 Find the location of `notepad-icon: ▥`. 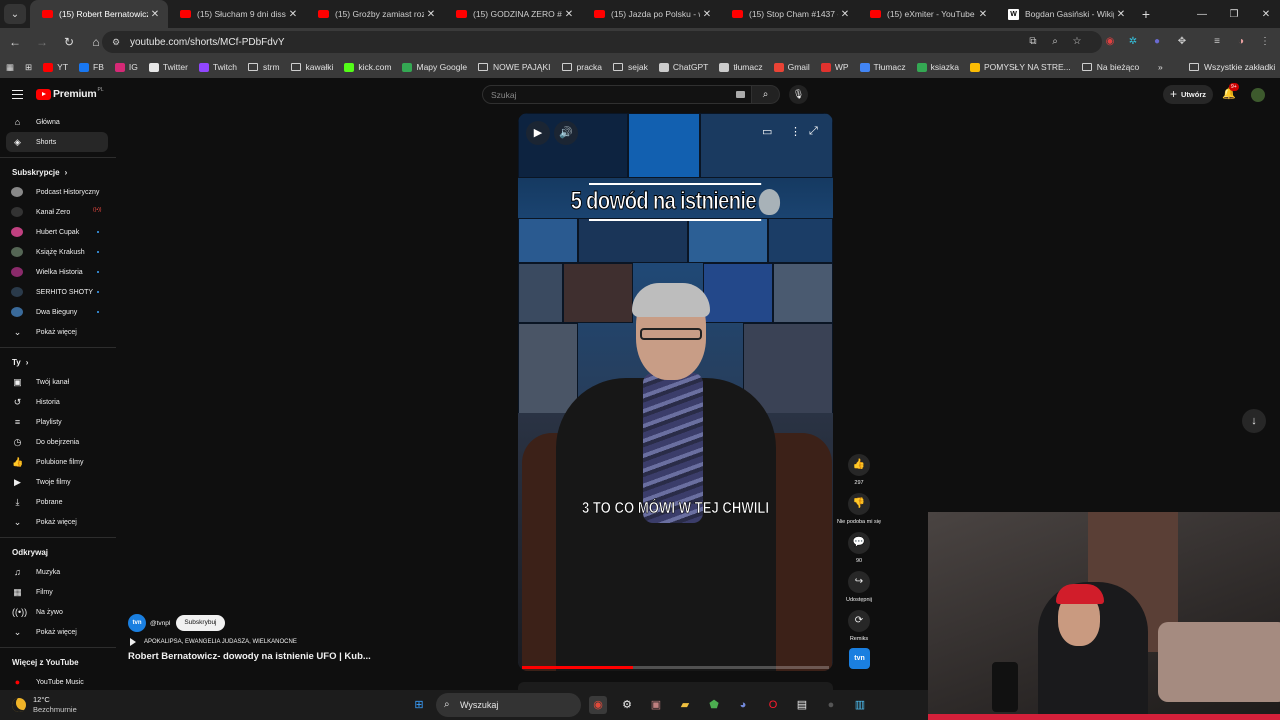

notepad-icon: ▥ is located at coordinates (860, 705).